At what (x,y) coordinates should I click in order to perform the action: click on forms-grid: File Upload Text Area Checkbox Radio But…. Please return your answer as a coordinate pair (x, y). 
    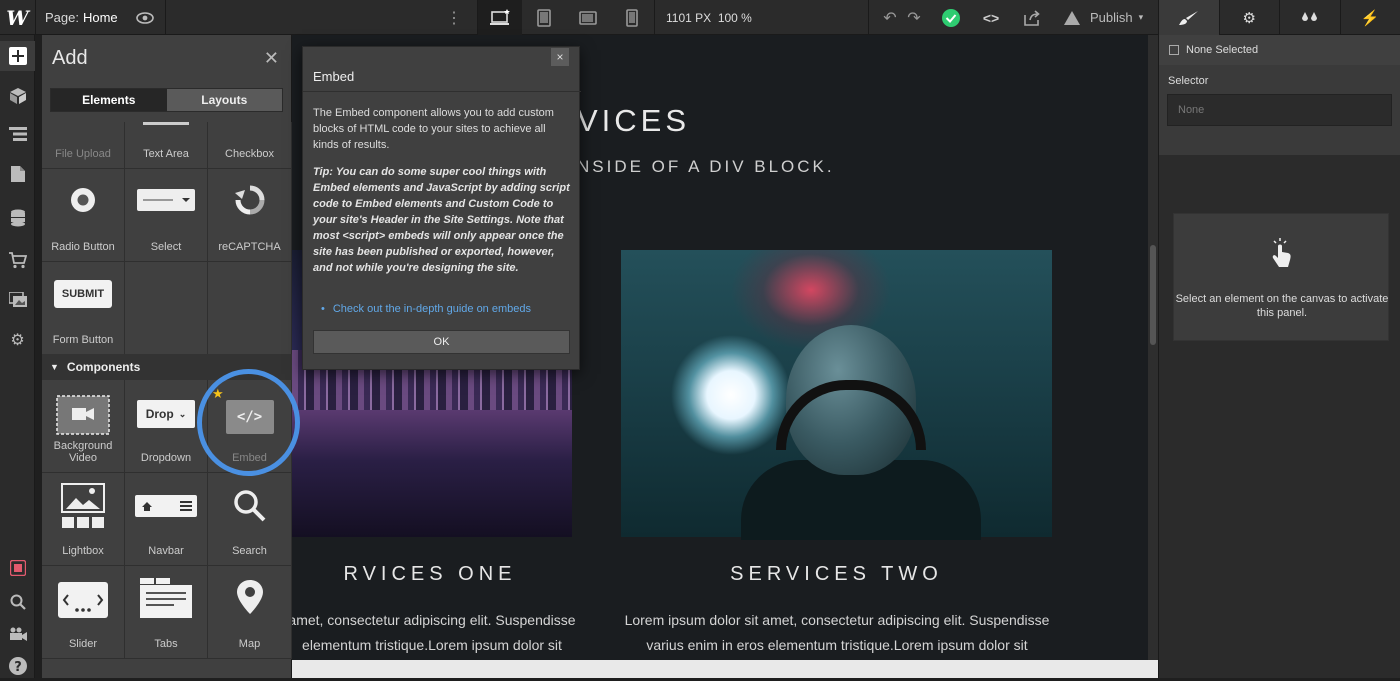
    Looking at the image, I should click on (167, 238).